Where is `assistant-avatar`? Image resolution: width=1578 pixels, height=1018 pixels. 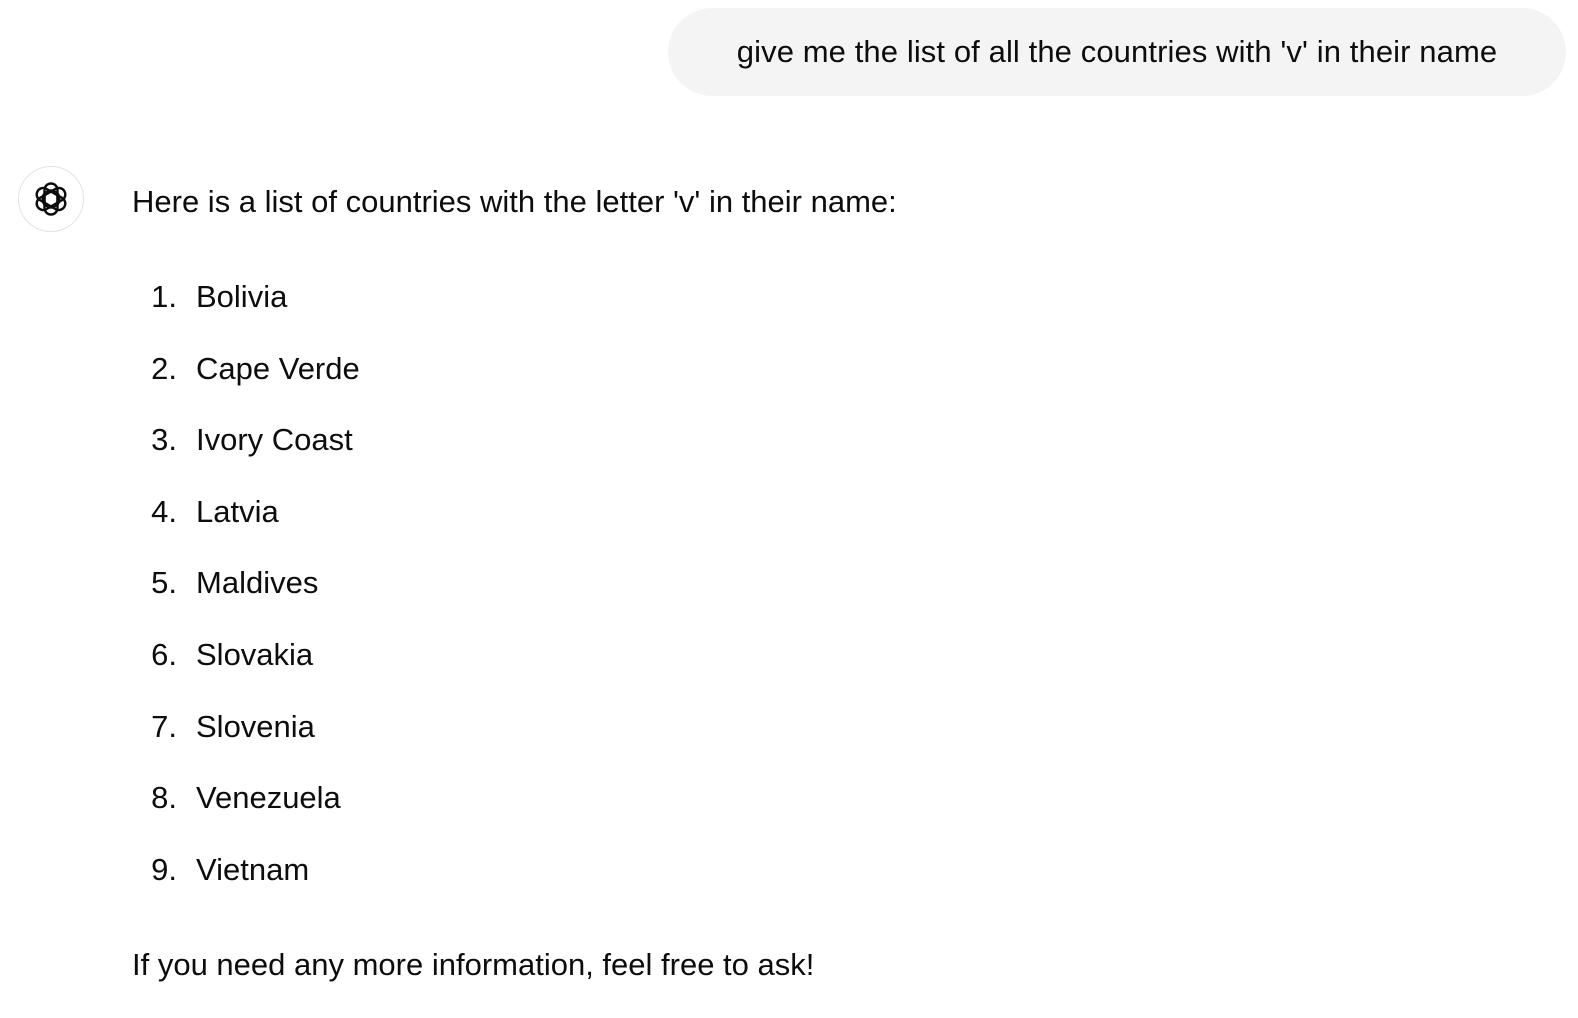
assistant-avatar is located at coordinates (51, 199).